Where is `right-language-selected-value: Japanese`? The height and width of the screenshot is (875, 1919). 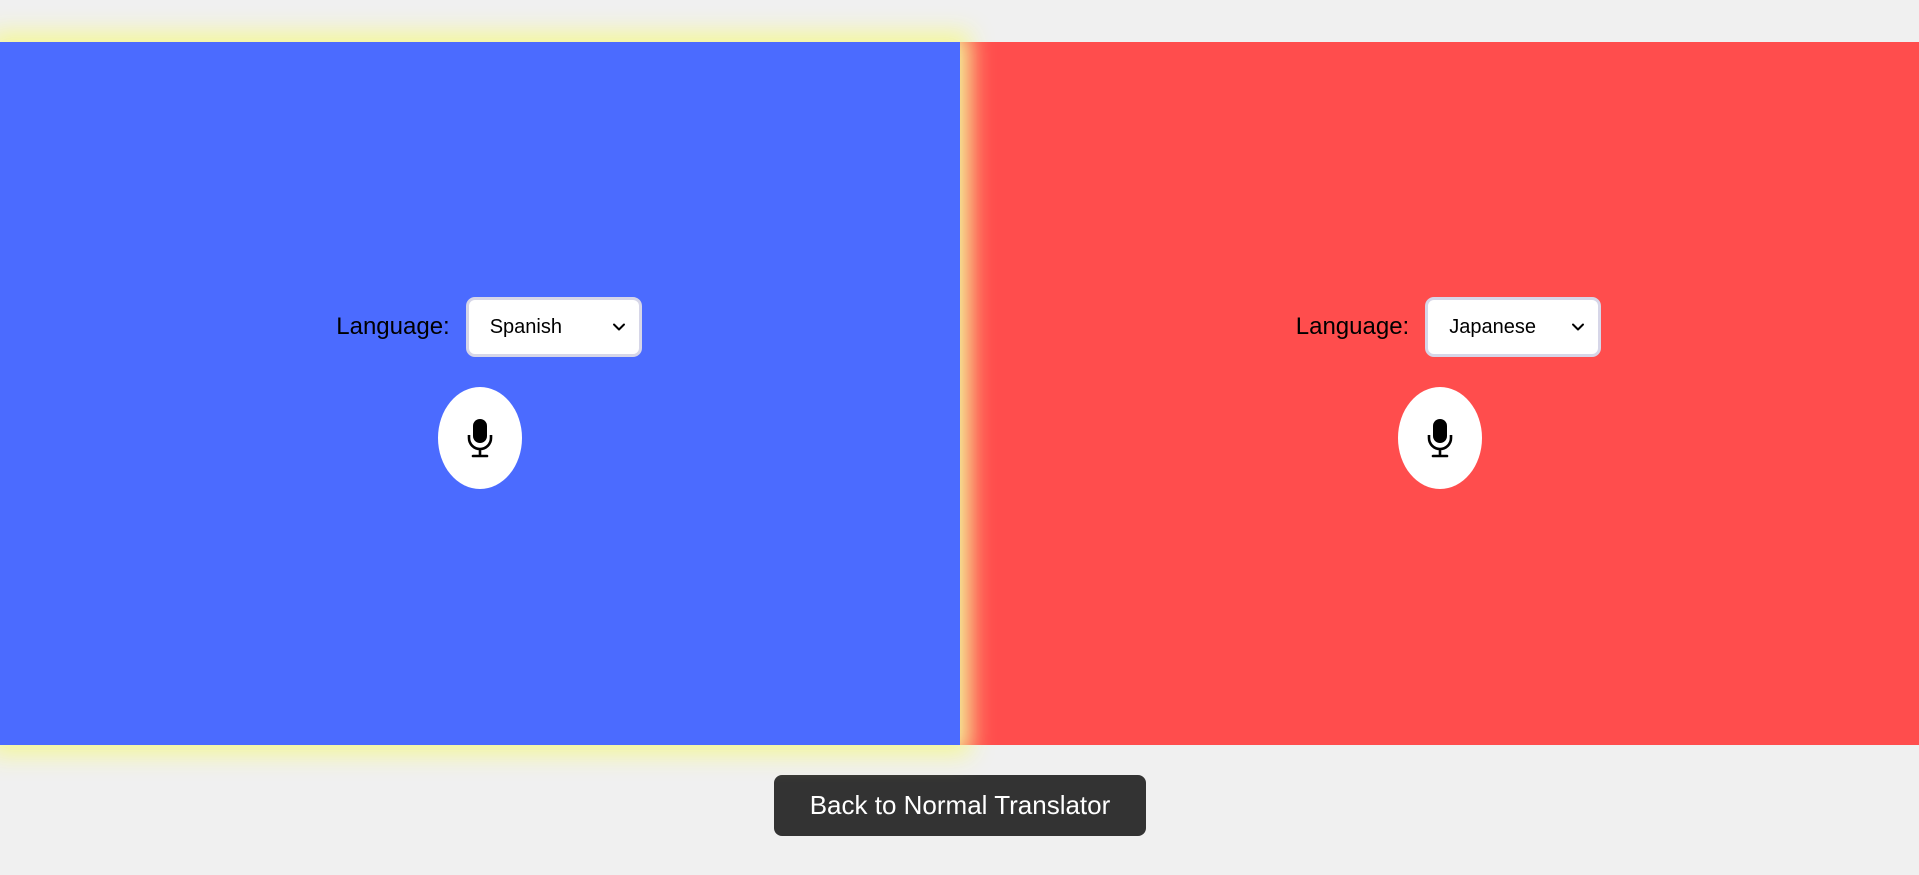 right-language-selected-value: Japanese is located at coordinates (1492, 326).